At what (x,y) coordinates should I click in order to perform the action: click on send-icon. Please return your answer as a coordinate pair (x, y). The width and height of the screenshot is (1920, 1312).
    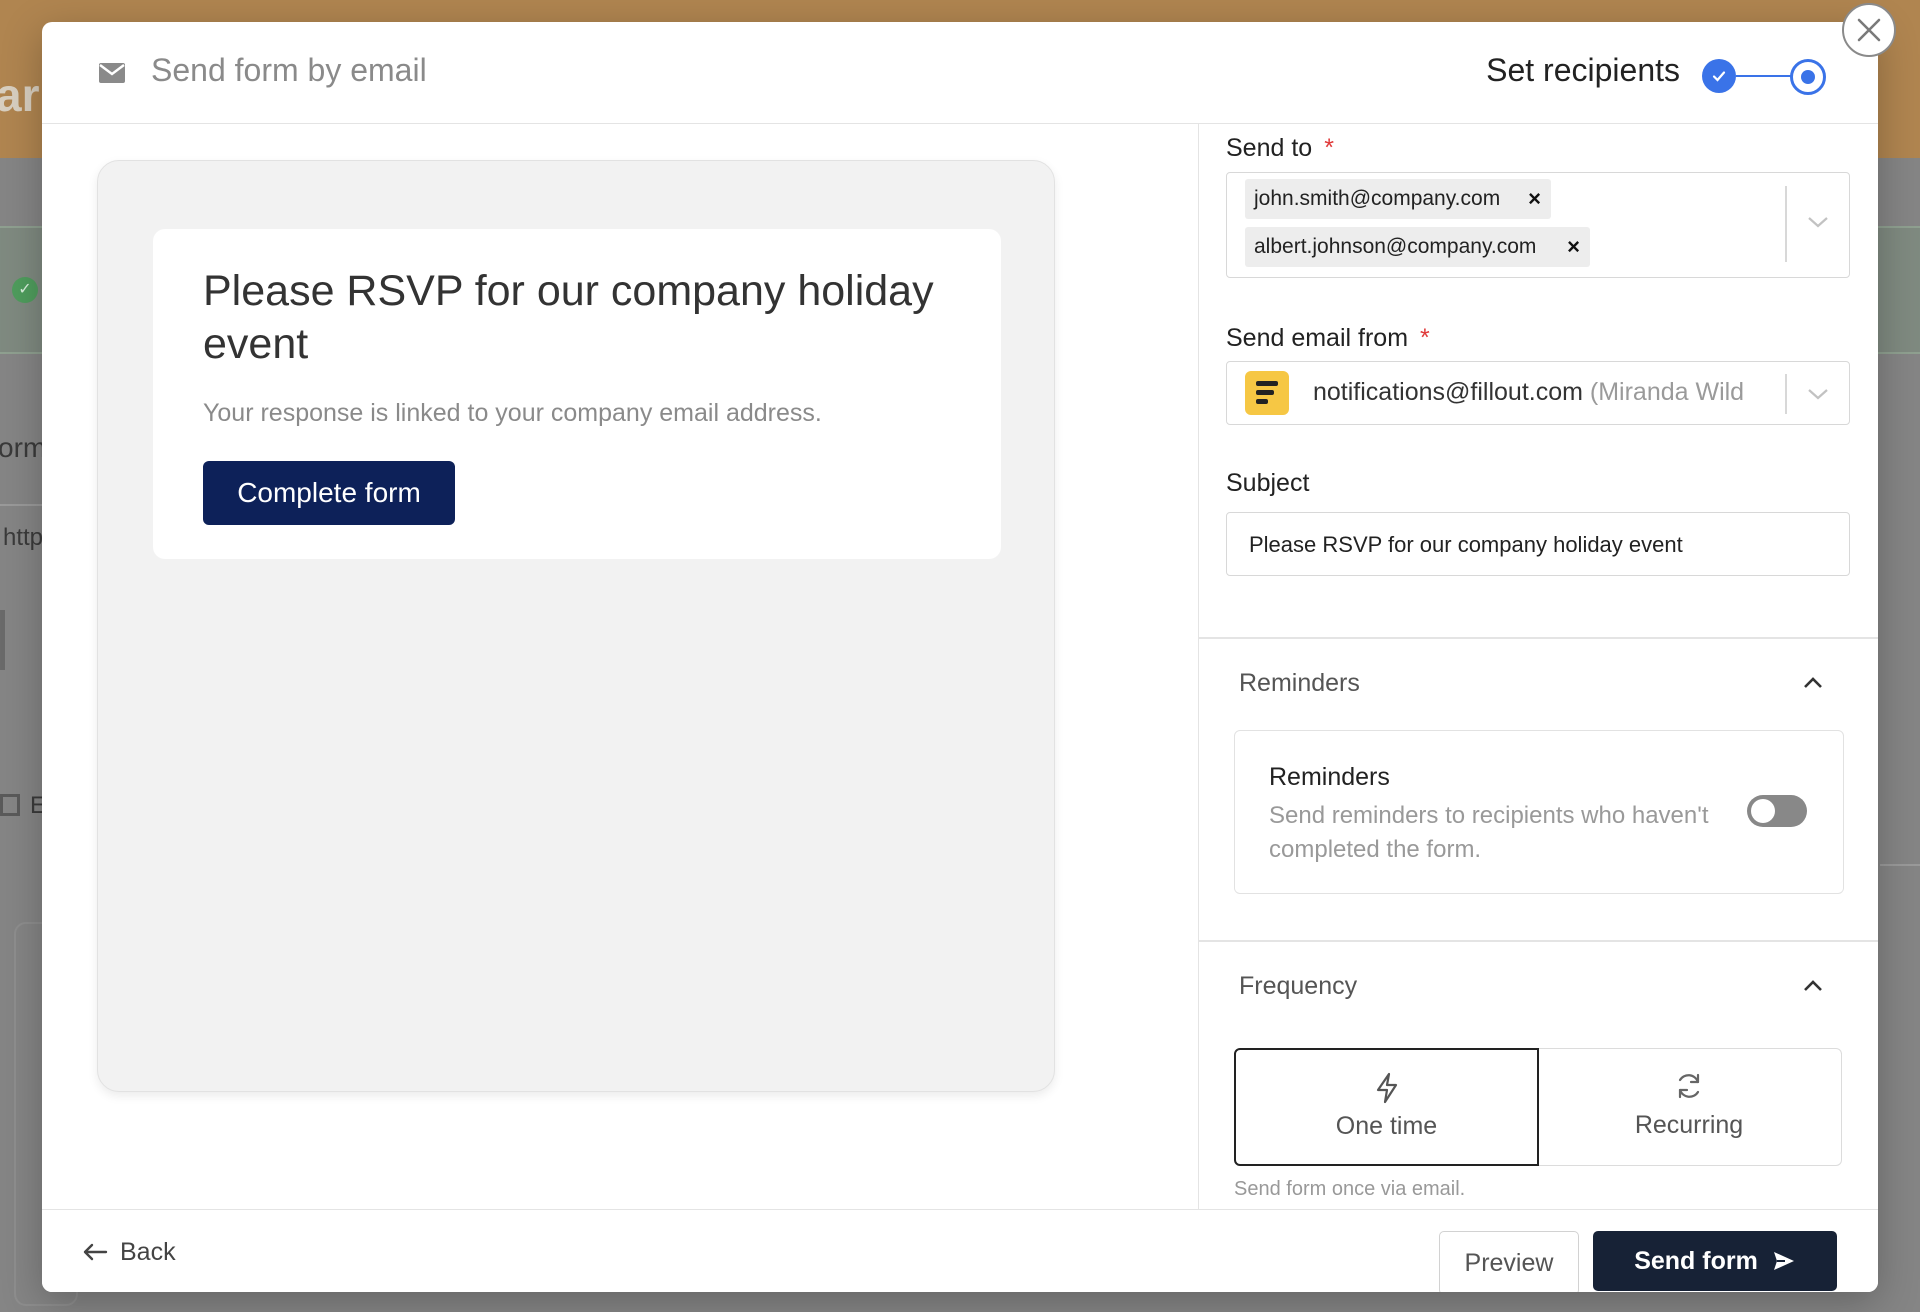
    Looking at the image, I should click on (1783, 1261).